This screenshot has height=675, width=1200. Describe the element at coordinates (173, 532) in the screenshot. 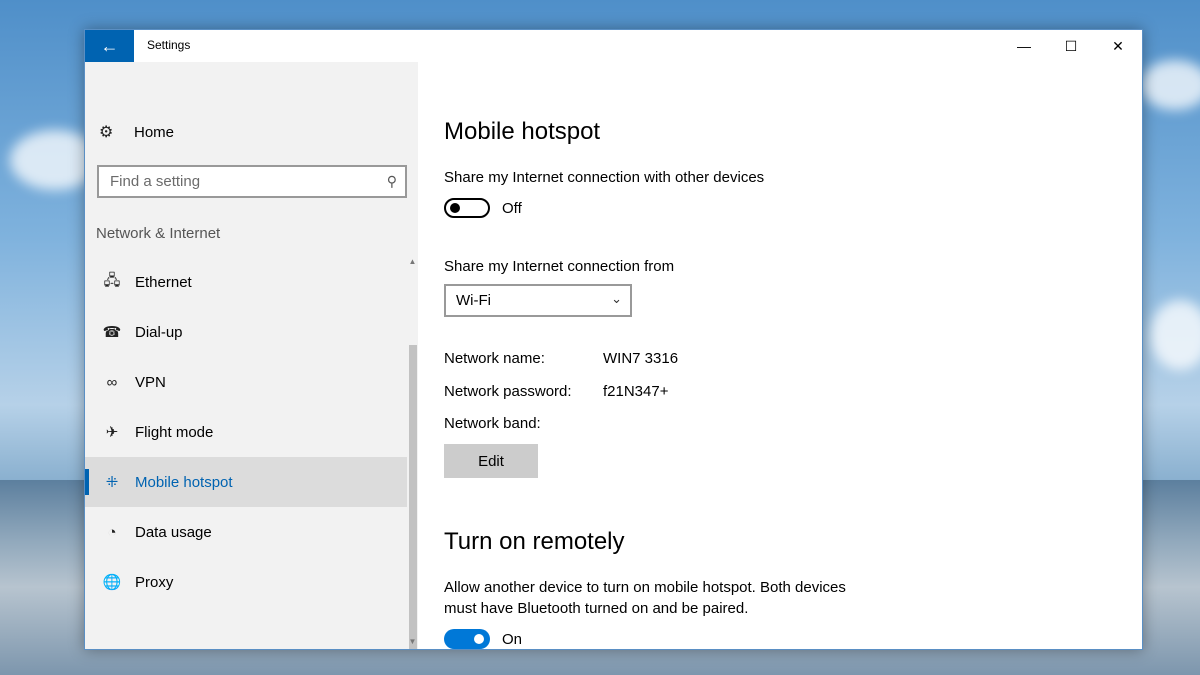

I see `sidebar-item-label: Data usage` at that location.